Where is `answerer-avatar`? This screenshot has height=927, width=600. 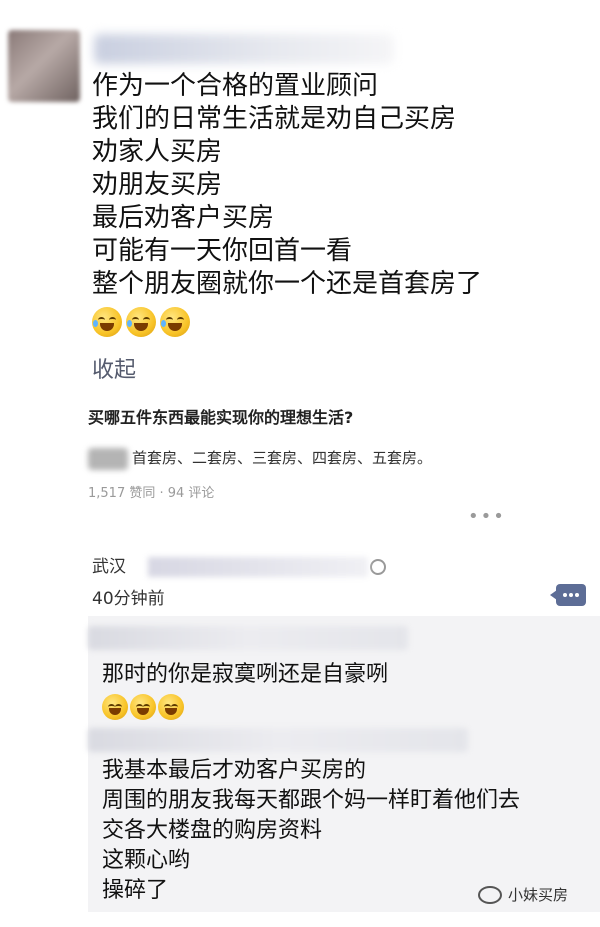
answerer-avatar is located at coordinates (108, 458).